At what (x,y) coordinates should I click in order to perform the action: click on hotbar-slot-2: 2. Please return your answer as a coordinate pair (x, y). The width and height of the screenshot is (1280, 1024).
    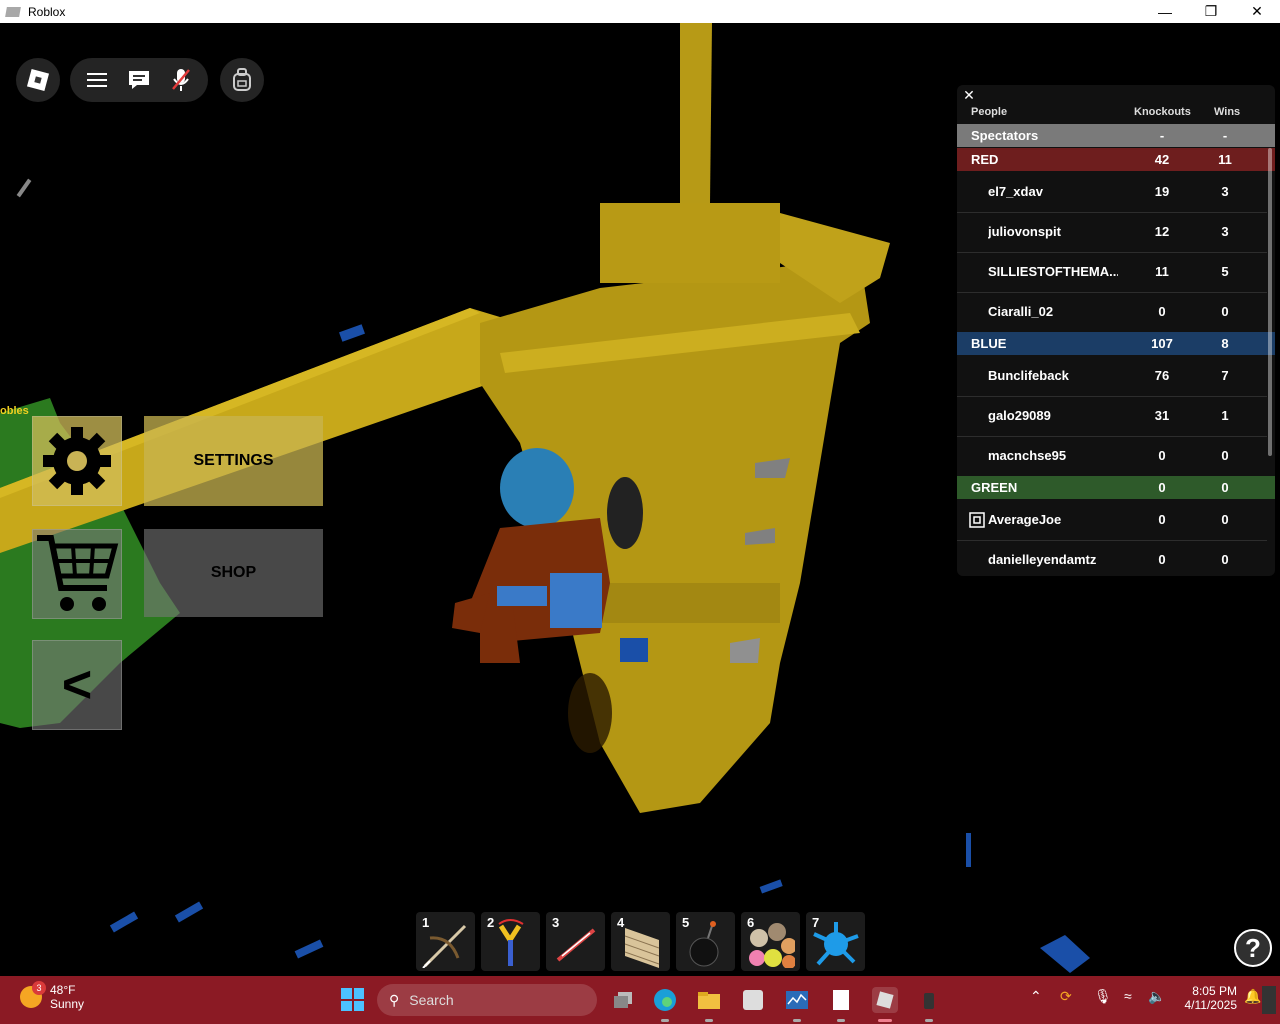
    Looking at the image, I should click on (510, 941).